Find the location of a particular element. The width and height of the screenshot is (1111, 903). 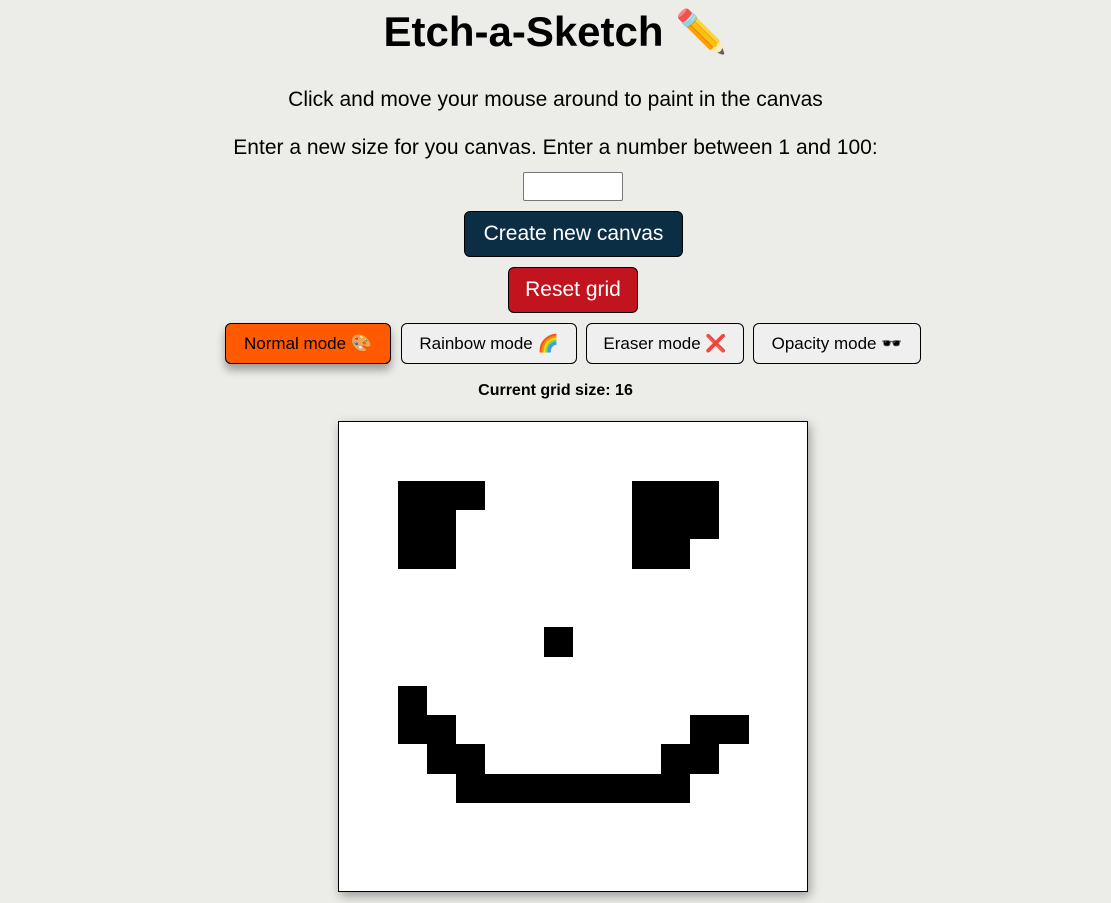

rainbow-mode-button: Rainbow mode 🌈 is located at coordinates (489, 343).